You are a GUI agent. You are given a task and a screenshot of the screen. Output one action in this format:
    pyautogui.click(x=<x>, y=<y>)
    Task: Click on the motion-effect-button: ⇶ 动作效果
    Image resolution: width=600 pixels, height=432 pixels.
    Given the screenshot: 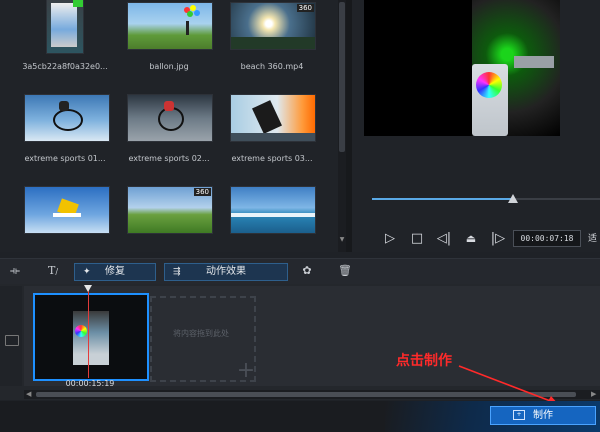 What is the action you would take?
    pyautogui.click(x=226, y=272)
    